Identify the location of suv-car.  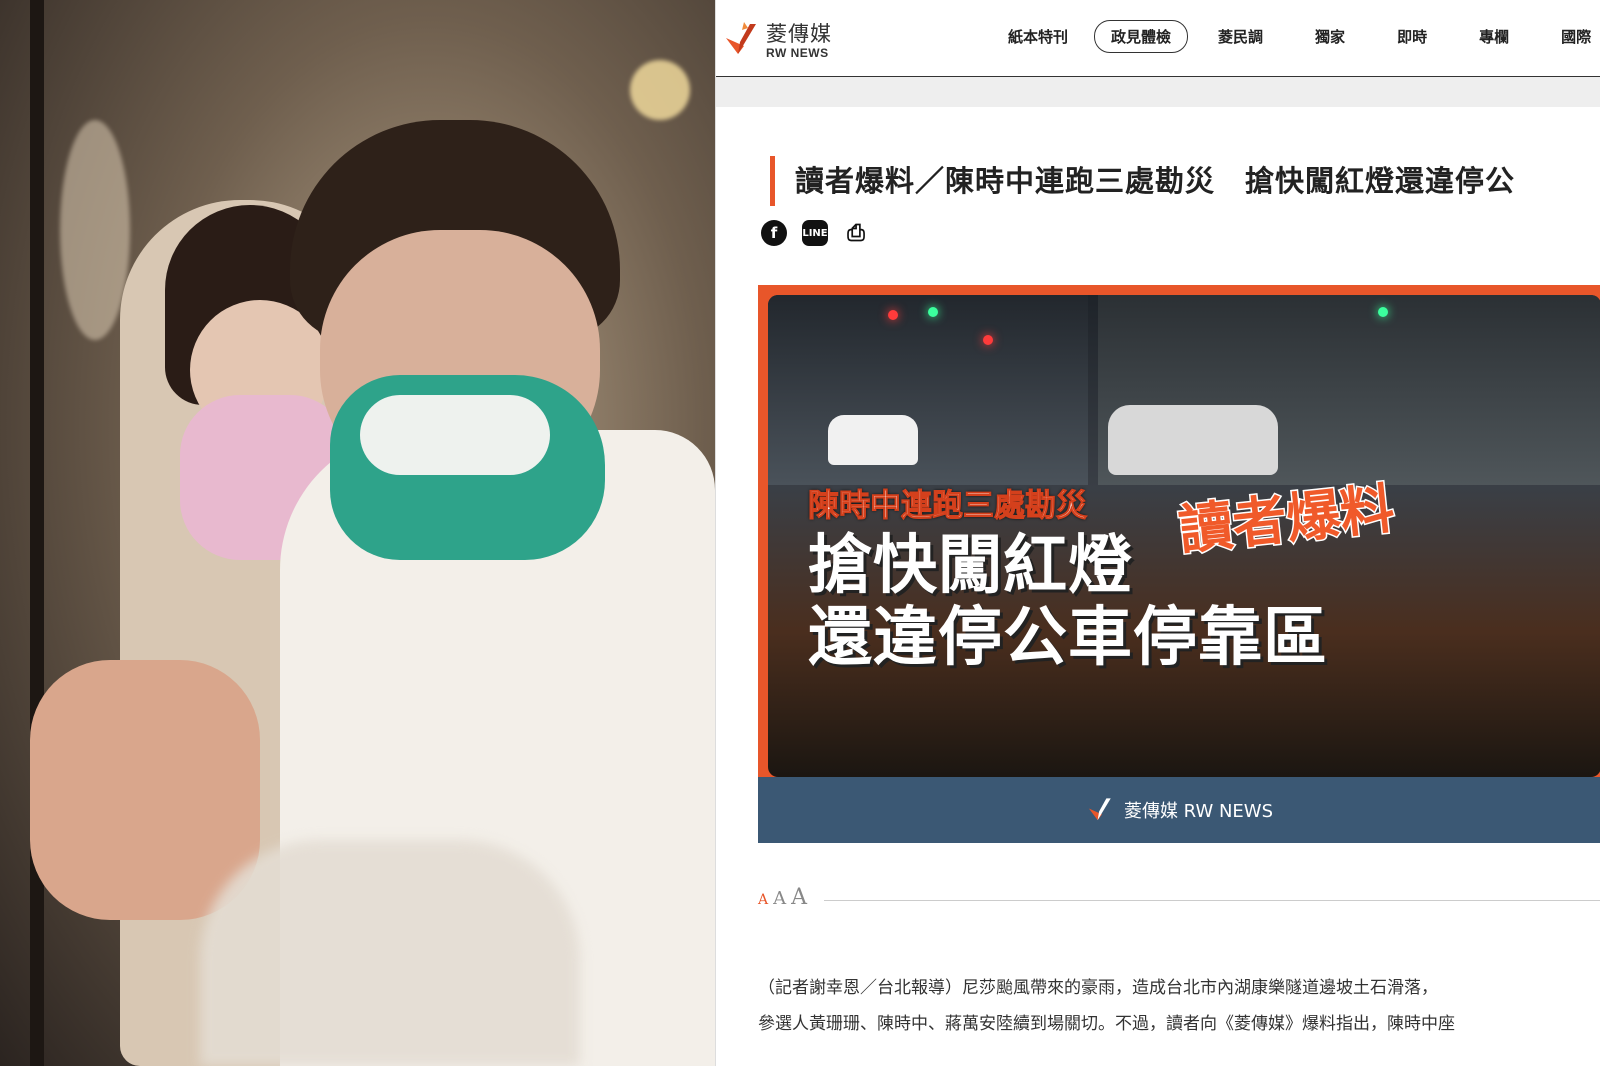
(1193, 440).